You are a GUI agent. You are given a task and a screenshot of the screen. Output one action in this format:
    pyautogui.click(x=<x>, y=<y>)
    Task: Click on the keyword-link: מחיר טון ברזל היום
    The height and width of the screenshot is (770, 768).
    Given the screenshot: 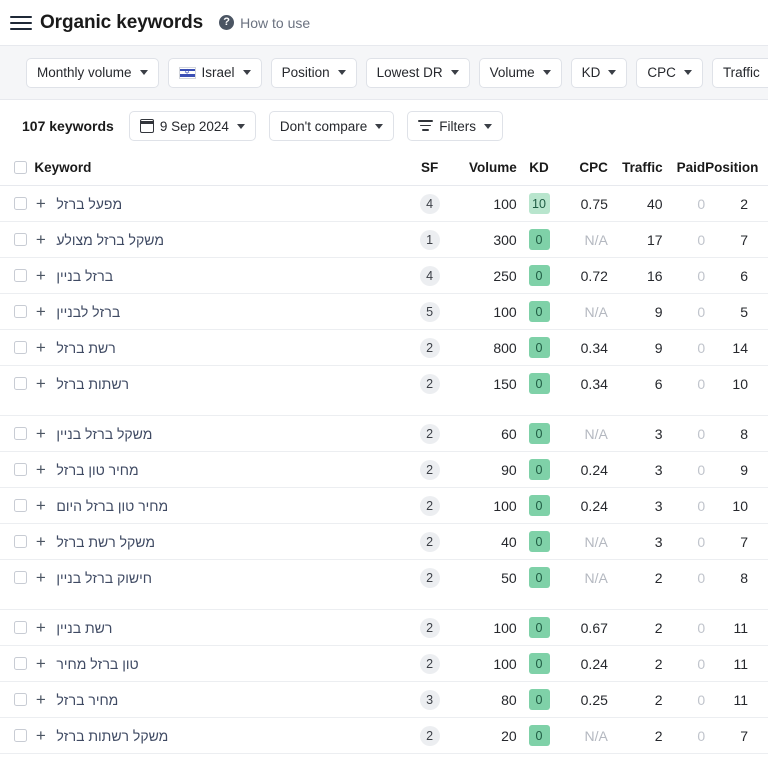 What is the action you would take?
    pyautogui.click(x=112, y=506)
    